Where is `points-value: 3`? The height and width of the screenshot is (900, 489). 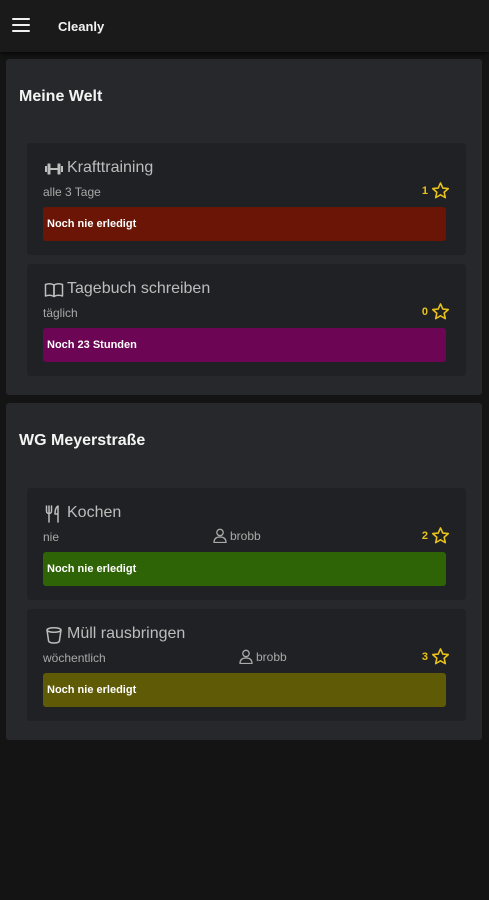
points-value: 3 is located at coordinates (424, 656).